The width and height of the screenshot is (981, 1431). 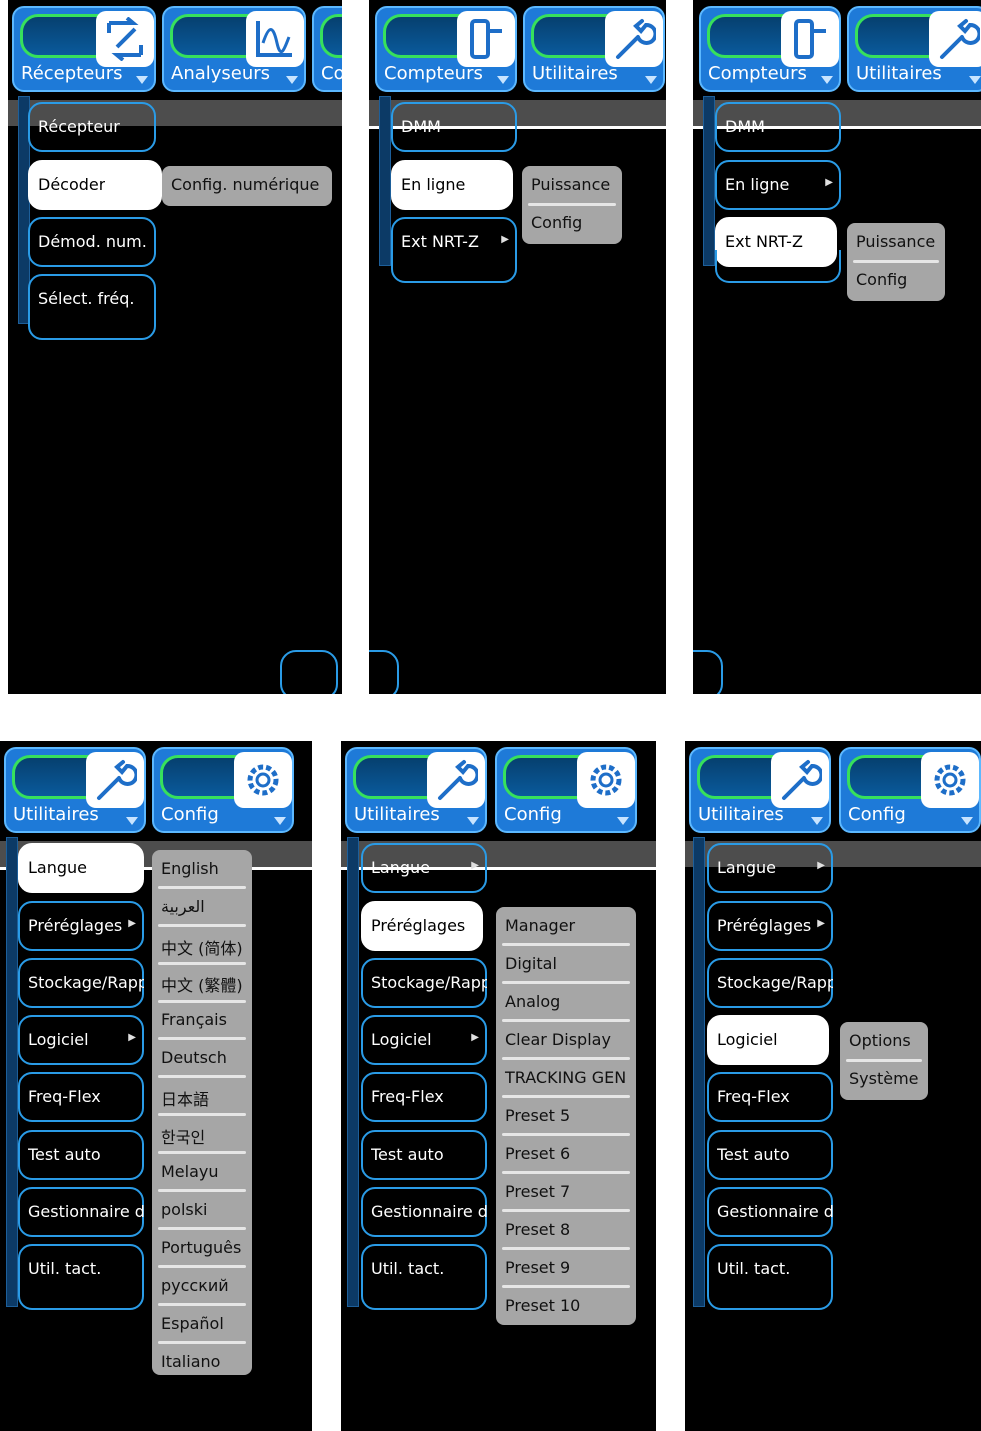 I want to click on preset-option: Preset 6, so click(x=566, y=1154).